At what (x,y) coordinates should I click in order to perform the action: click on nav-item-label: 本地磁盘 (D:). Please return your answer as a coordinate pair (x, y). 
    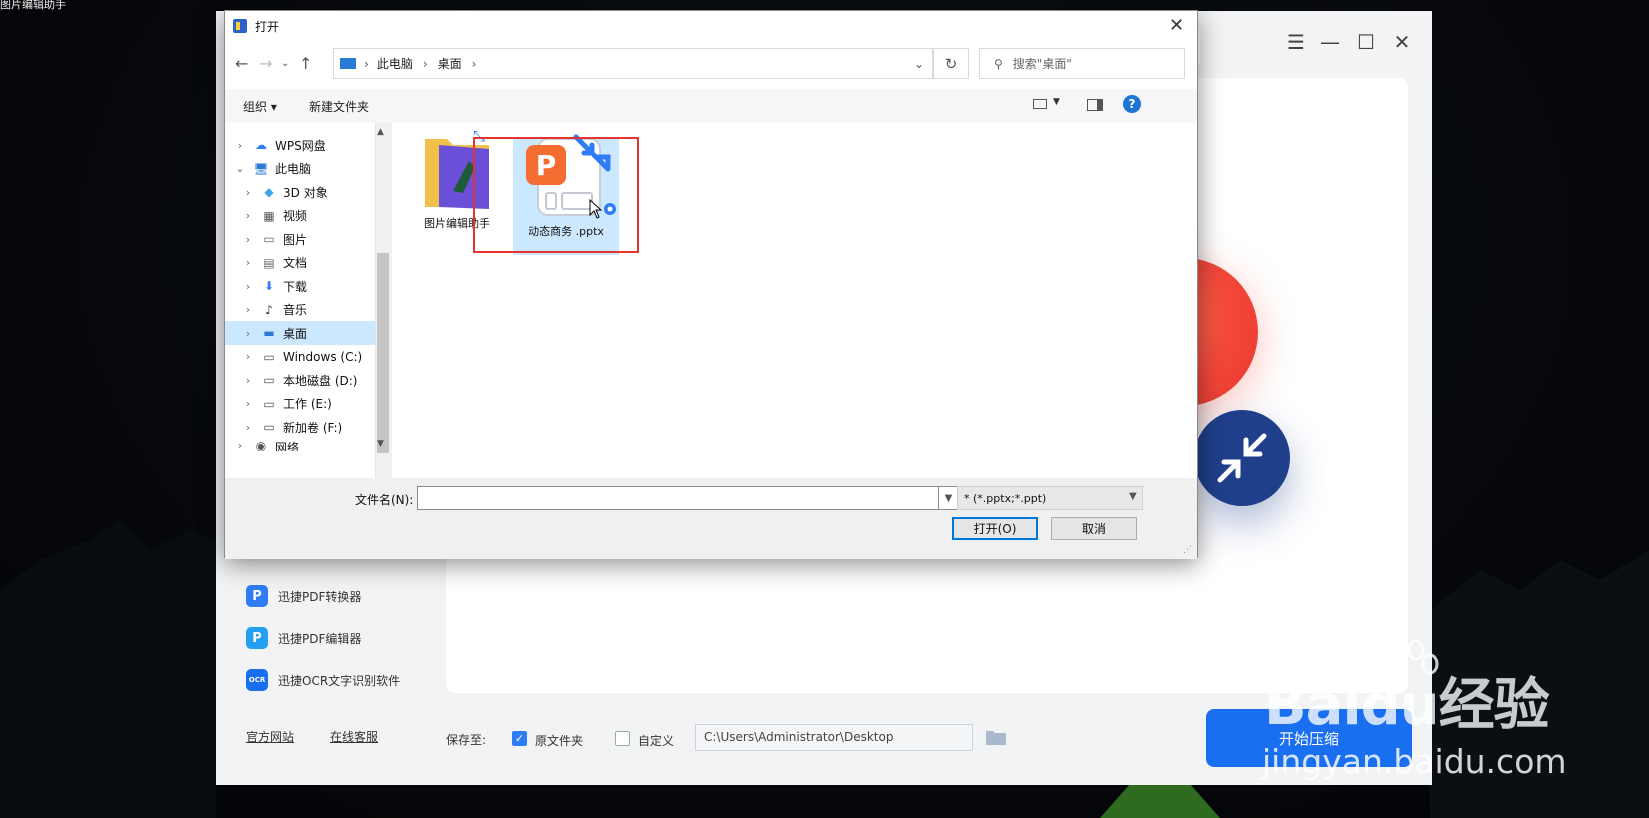
    Looking at the image, I should click on (320, 380).